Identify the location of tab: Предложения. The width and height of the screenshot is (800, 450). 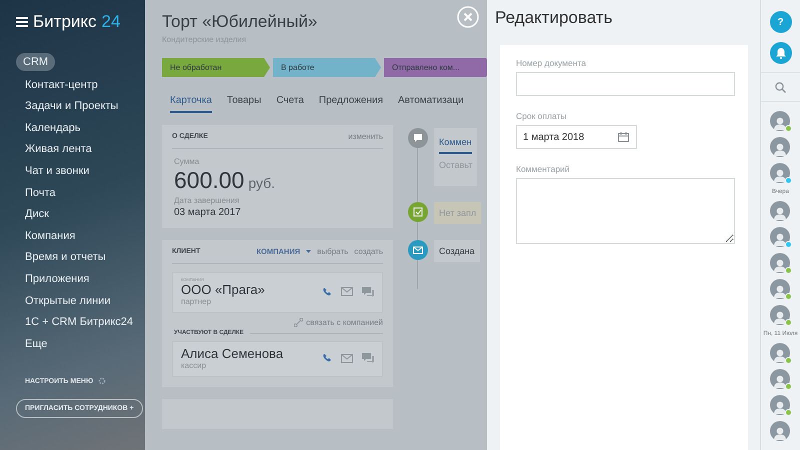
(350, 104).